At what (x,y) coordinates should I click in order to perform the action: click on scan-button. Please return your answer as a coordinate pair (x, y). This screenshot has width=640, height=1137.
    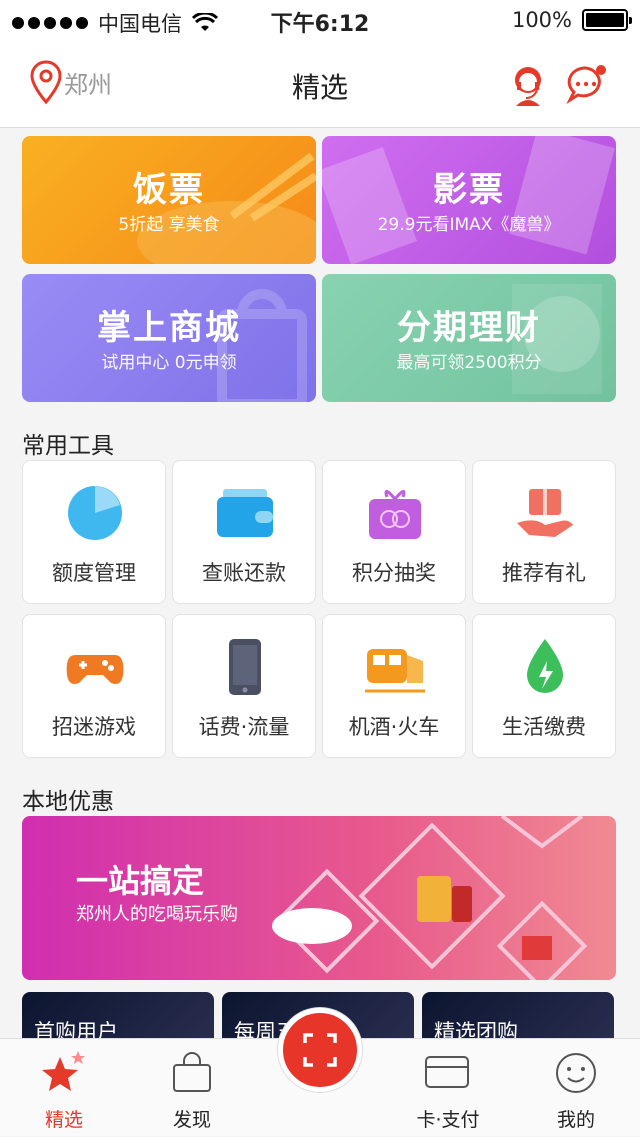
    Looking at the image, I should click on (320, 1050).